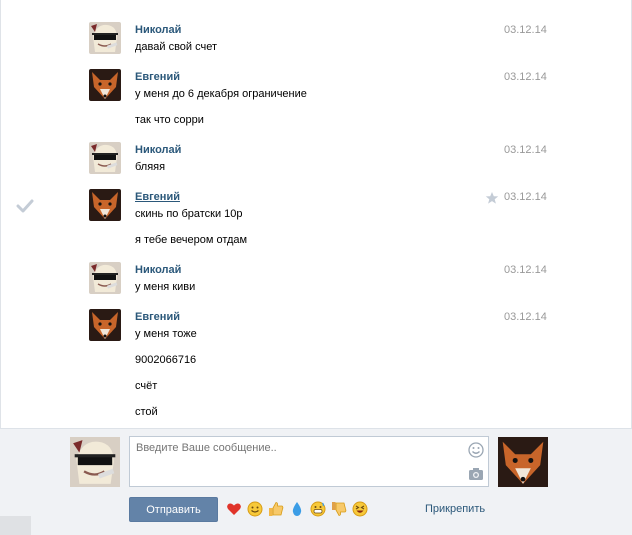 This screenshot has height=535, width=632. I want to click on star-icon, so click(492, 198).